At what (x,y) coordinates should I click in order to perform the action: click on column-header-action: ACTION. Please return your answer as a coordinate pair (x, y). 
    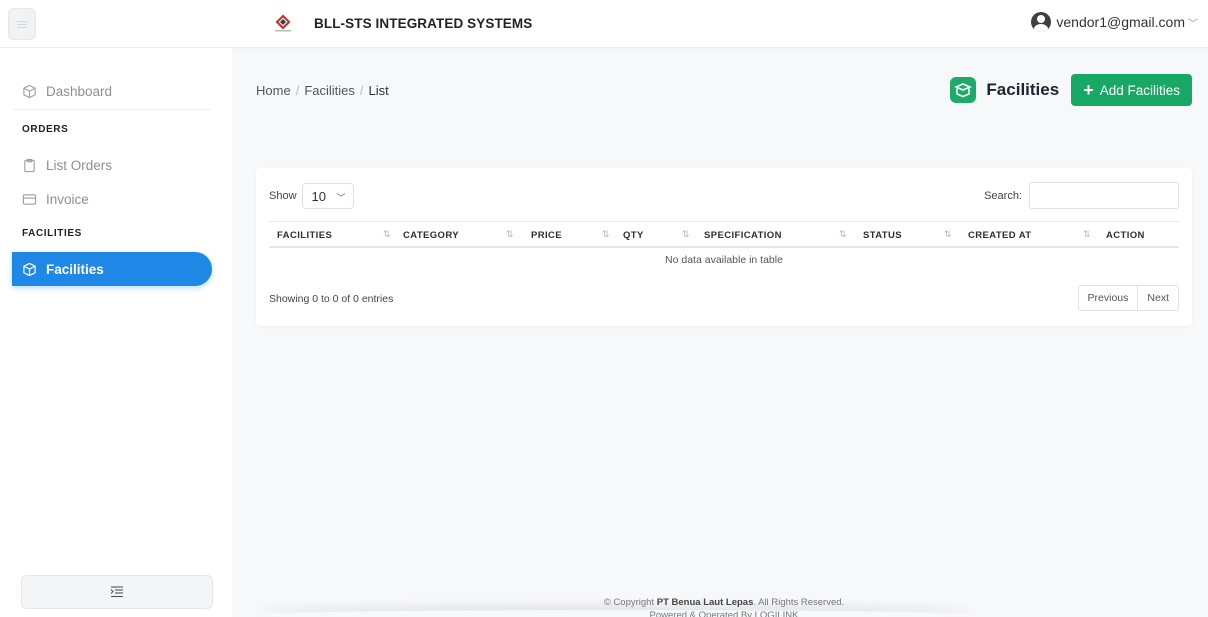
    Looking at the image, I should click on (1125, 235).